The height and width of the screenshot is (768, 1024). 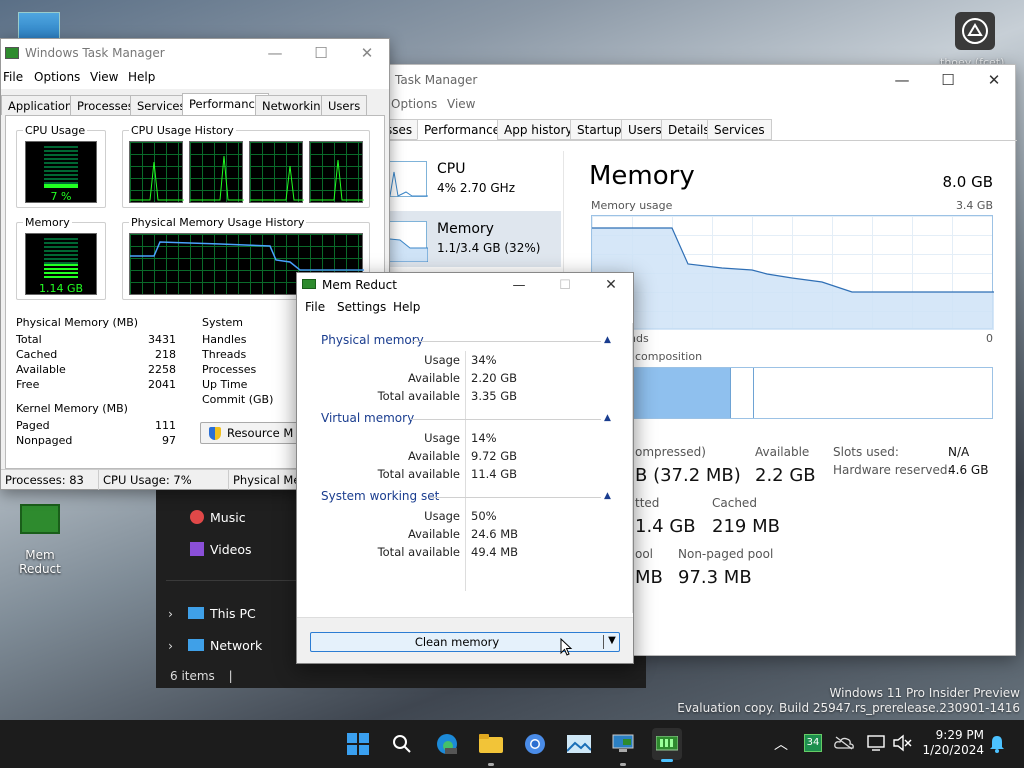 What do you see at coordinates (12, 53) in the screenshot?
I see `task-manager-icon` at bounding box center [12, 53].